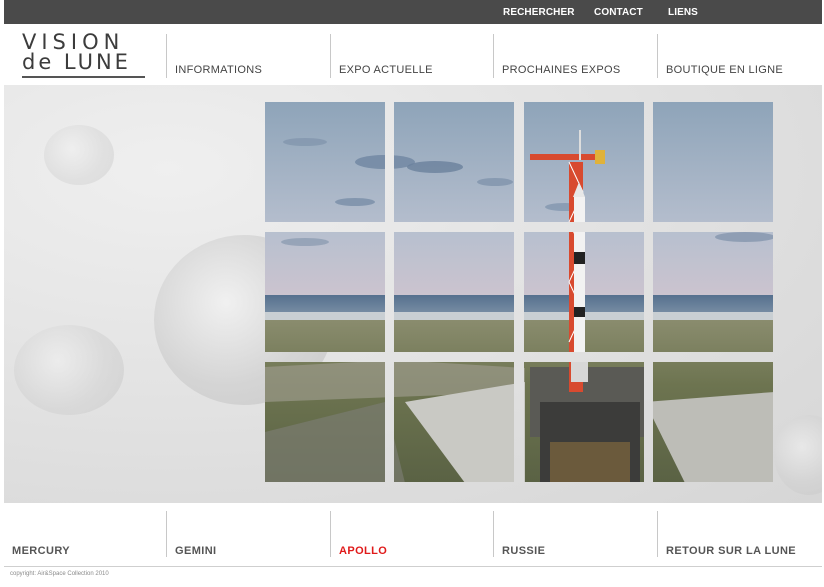  Describe the element at coordinates (454, 162) in the screenshot. I see `photo-tile-r1c2` at that location.